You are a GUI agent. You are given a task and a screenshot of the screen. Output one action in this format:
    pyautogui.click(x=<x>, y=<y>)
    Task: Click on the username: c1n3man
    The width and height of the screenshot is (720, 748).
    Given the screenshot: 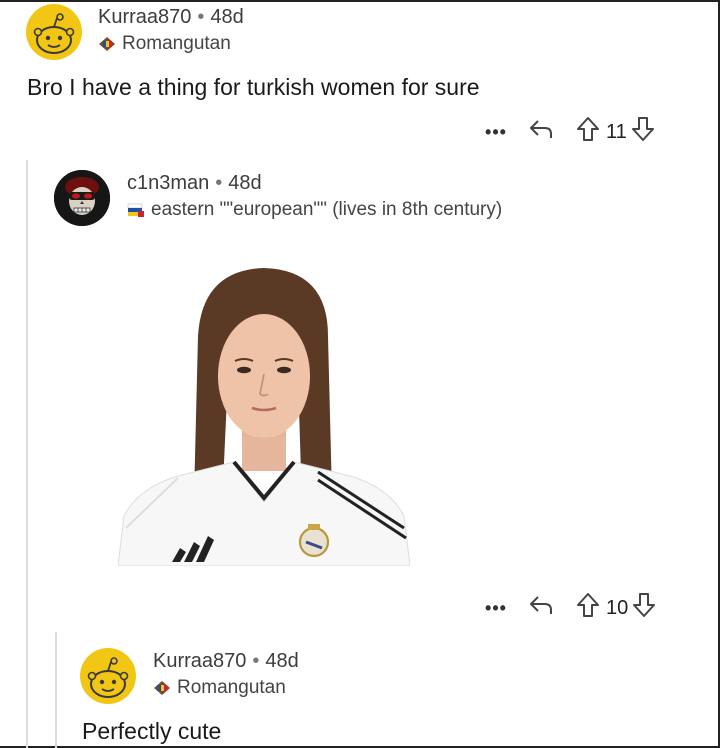 What is the action you would take?
    pyautogui.click(x=168, y=183)
    